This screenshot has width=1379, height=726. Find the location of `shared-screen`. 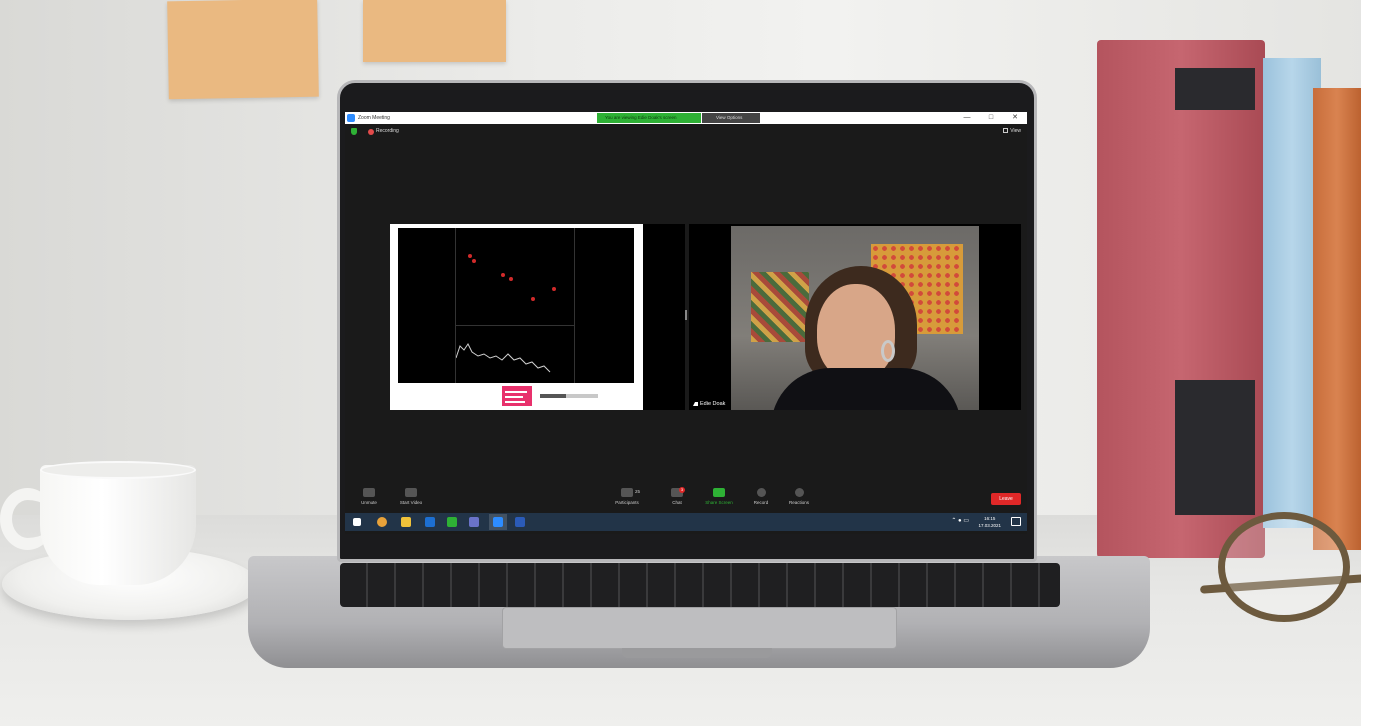

shared-screen is located at coordinates (516, 317).